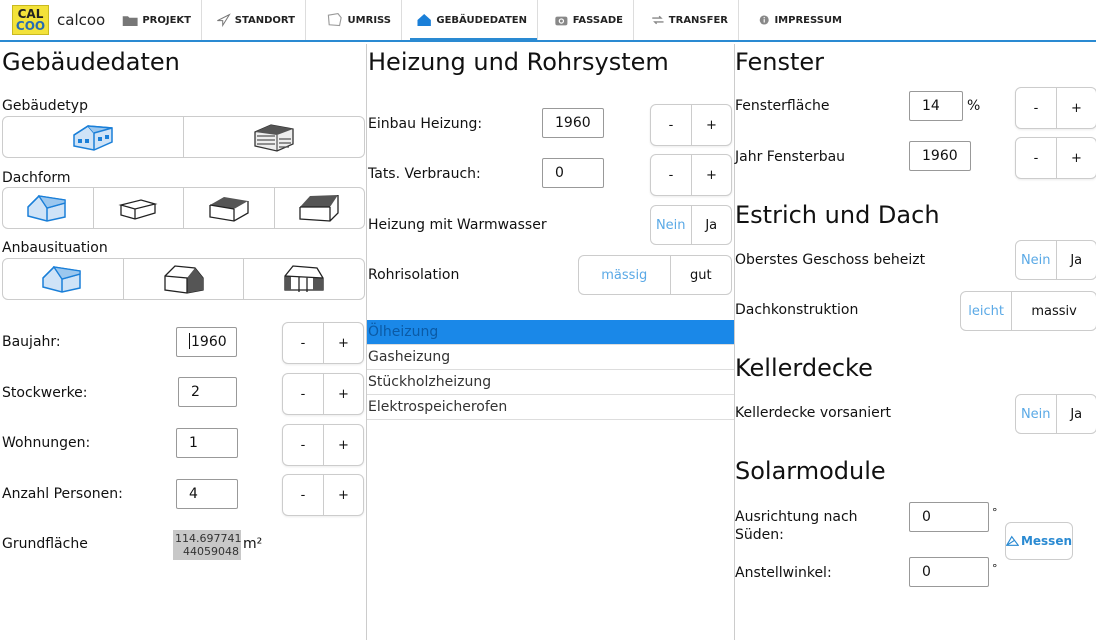 Image resolution: width=1096 pixels, height=640 pixels. Describe the element at coordinates (425, 124) in the screenshot. I see `einbau-heizung-label: Einbau Heizung:` at that location.